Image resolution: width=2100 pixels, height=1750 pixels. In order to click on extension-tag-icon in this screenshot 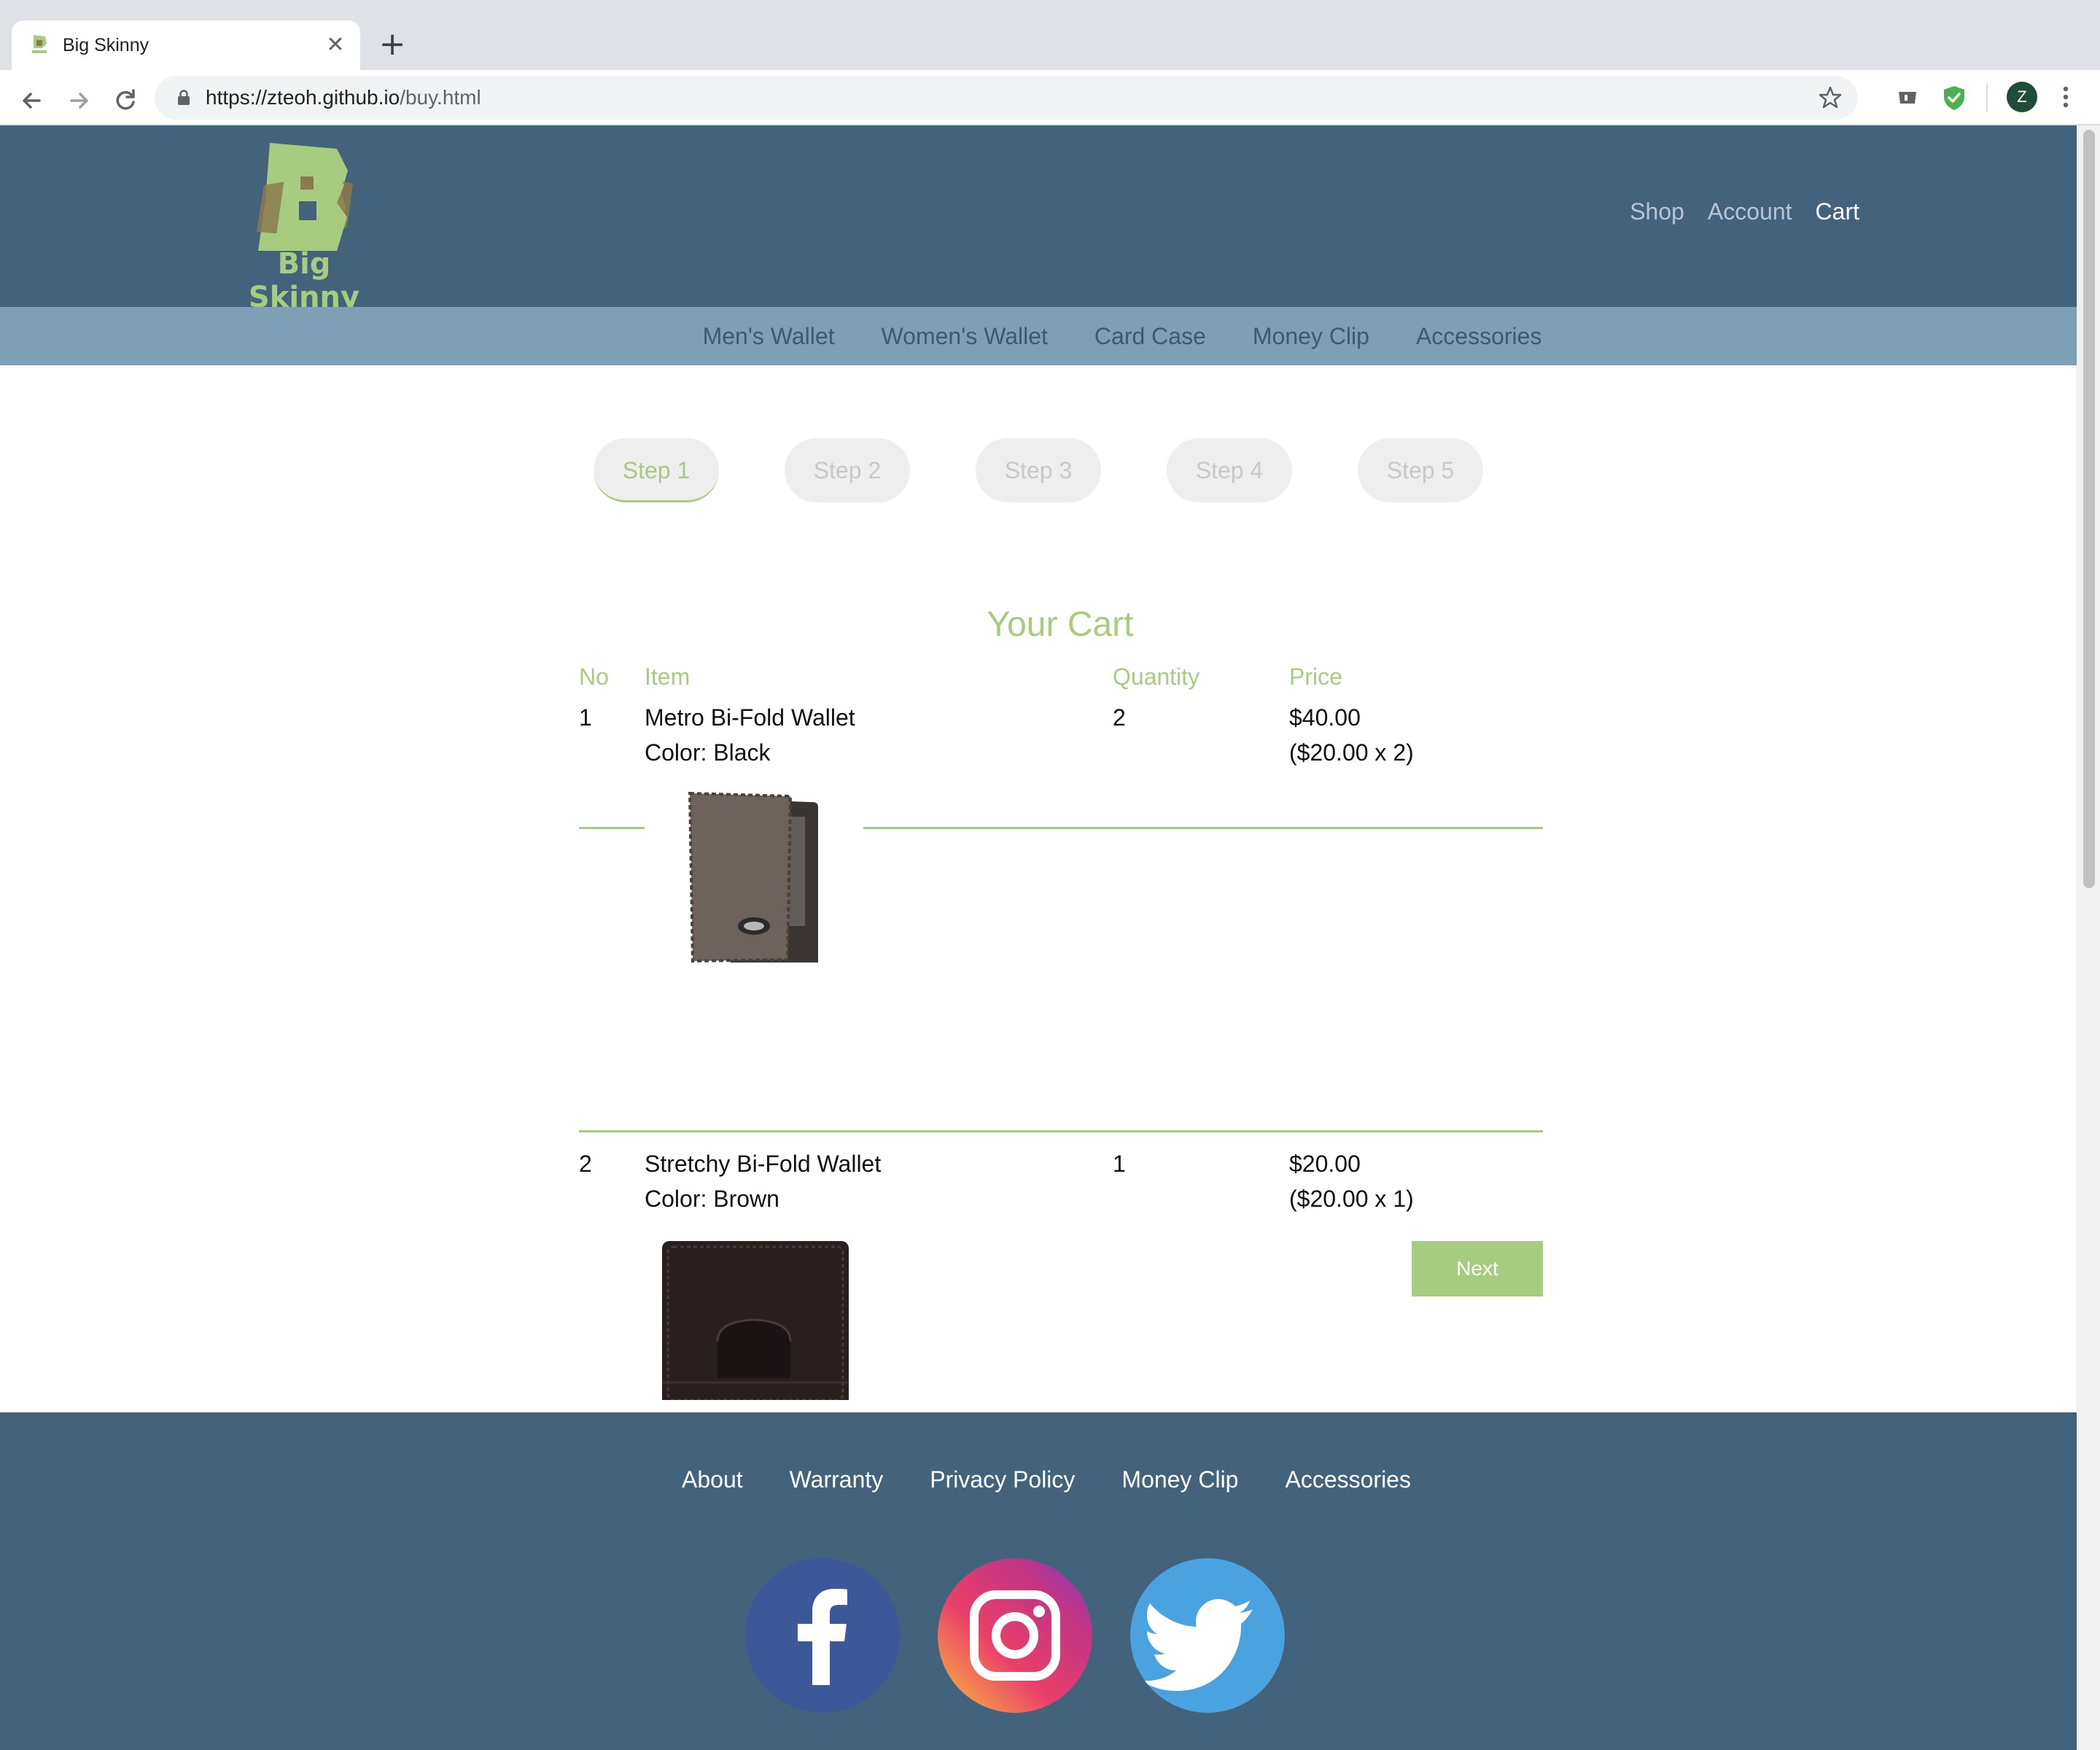, I will do `click(1907, 97)`.